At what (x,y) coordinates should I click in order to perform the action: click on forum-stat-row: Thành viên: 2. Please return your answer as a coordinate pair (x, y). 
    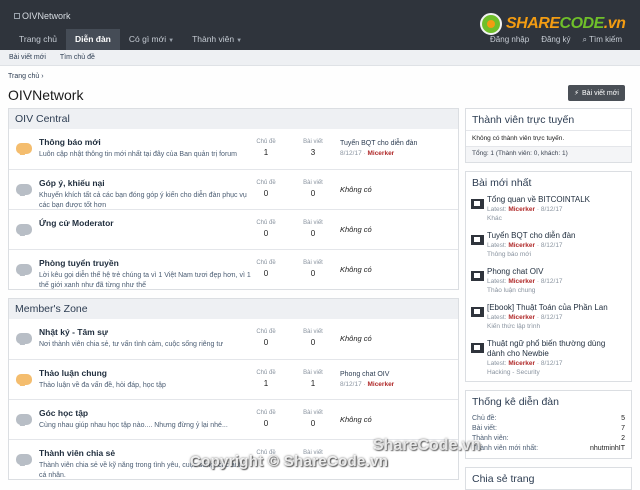
    Looking at the image, I should click on (548, 439).